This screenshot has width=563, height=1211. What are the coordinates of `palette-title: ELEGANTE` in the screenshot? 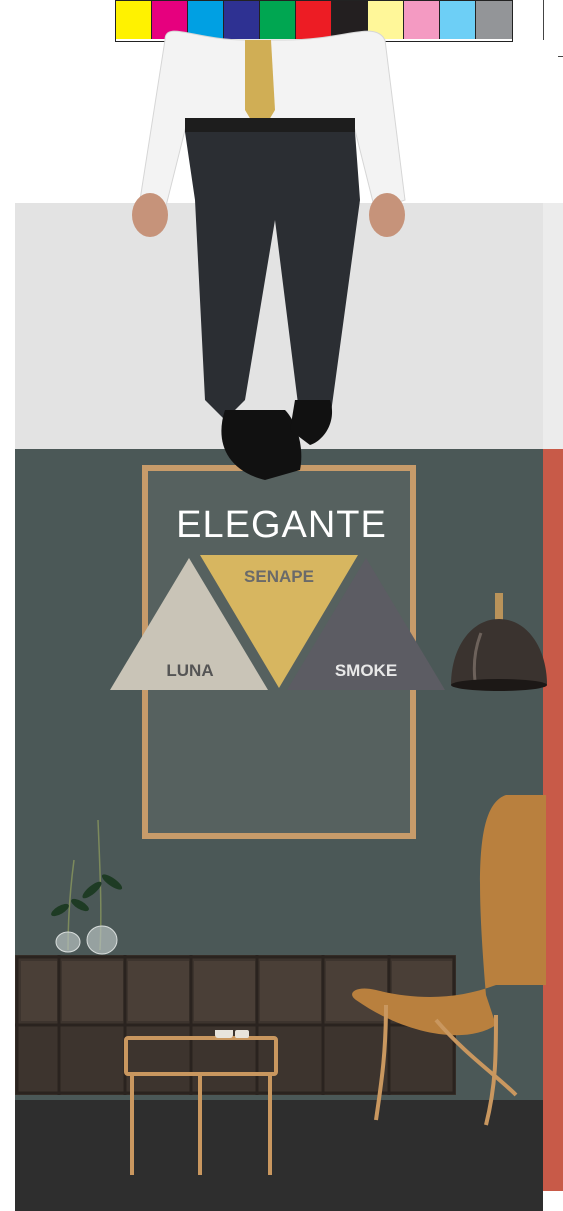 It's located at (281, 525).